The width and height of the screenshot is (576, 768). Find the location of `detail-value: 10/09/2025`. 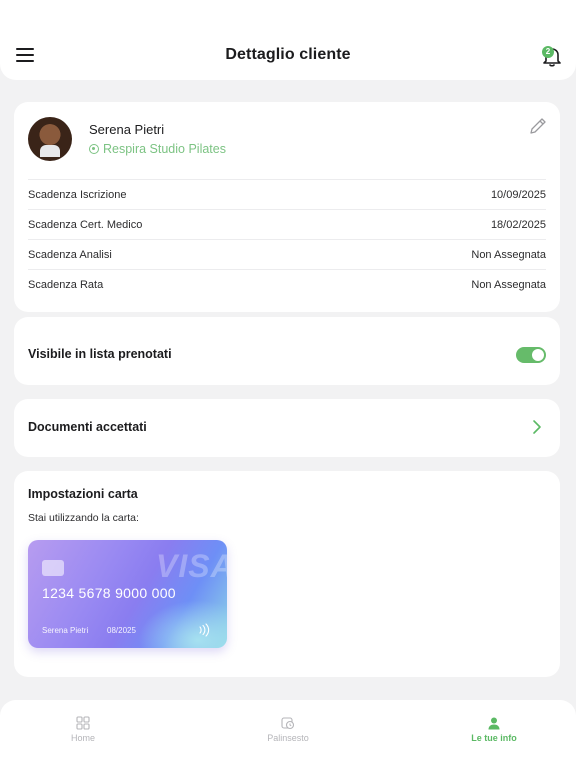

detail-value: 10/09/2025 is located at coordinates (518, 194).